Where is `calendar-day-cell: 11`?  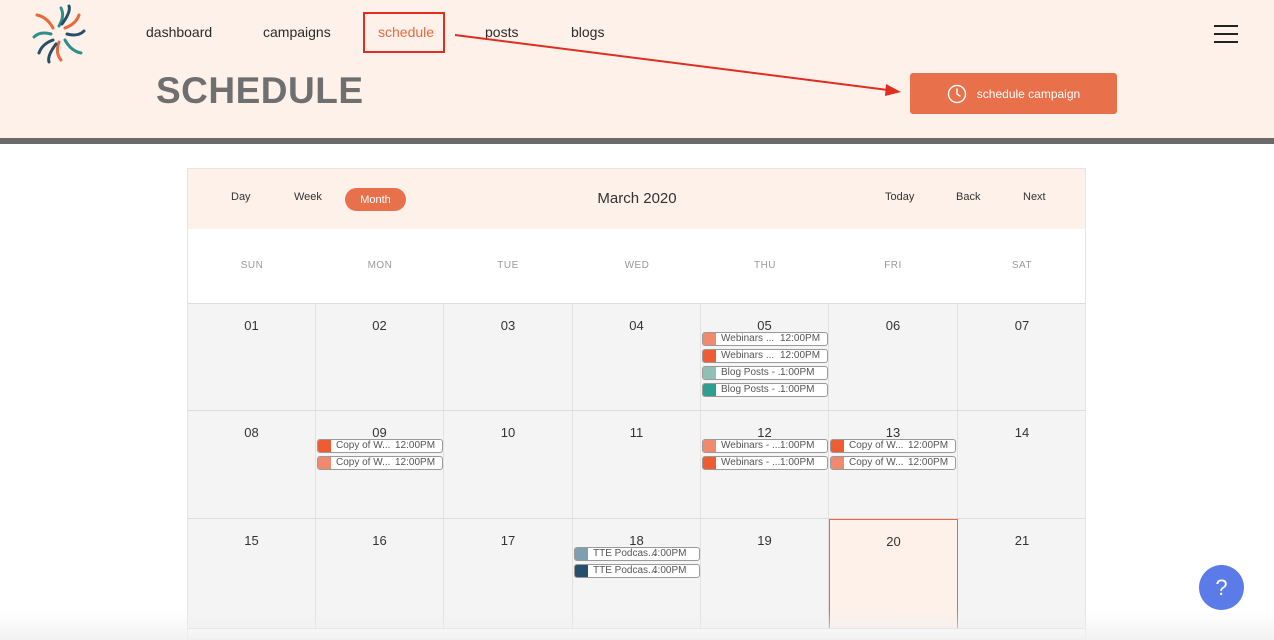
calendar-day-cell: 11 is located at coordinates (637, 465).